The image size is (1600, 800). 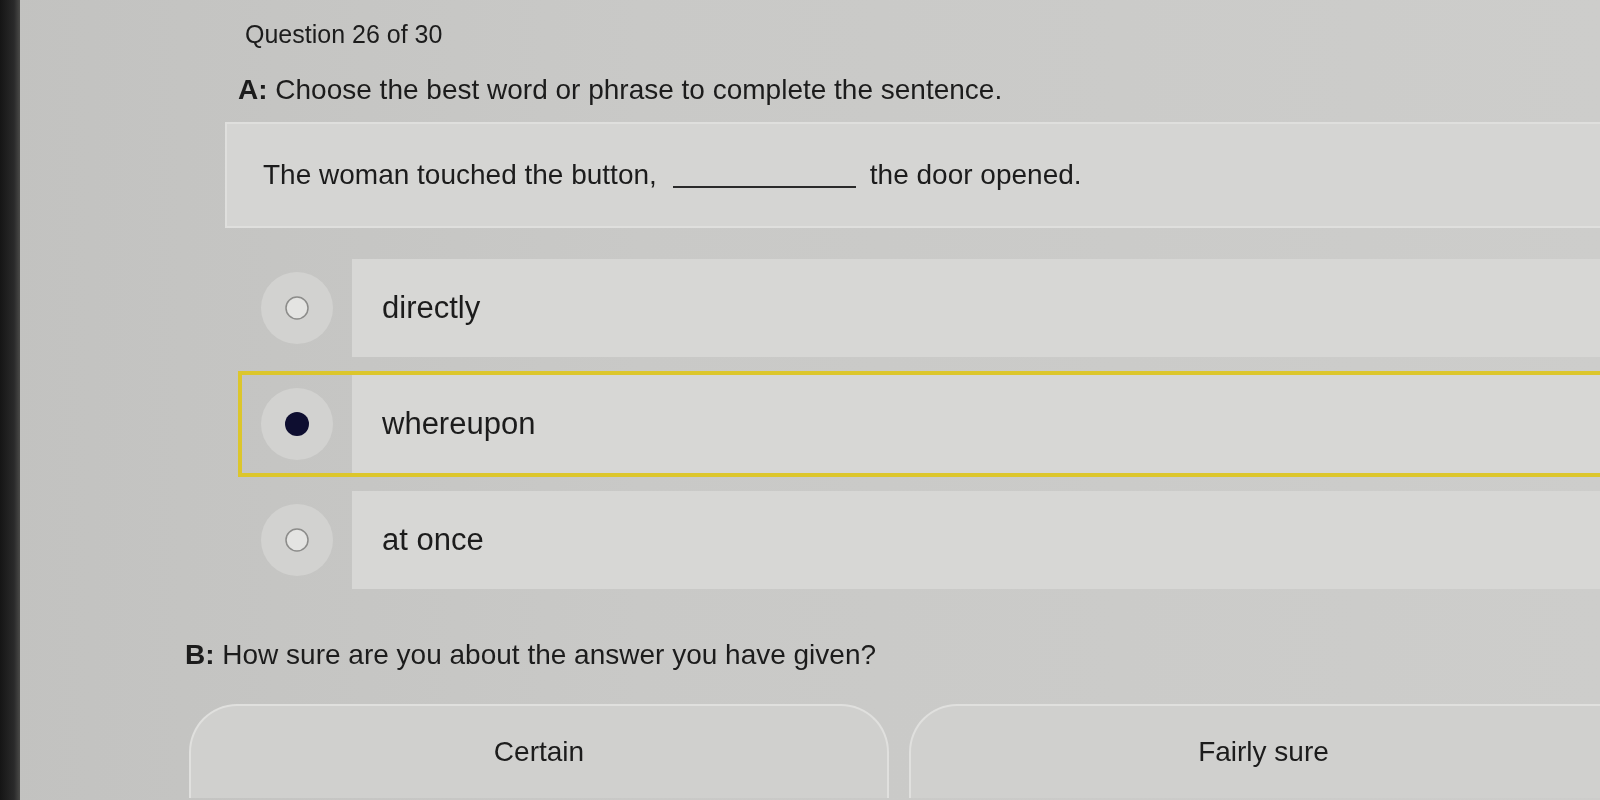 What do you see at coordinates (539, 751) in the screenshot?
I see `confidence-option: Certain` at bounding box center [539, 751].